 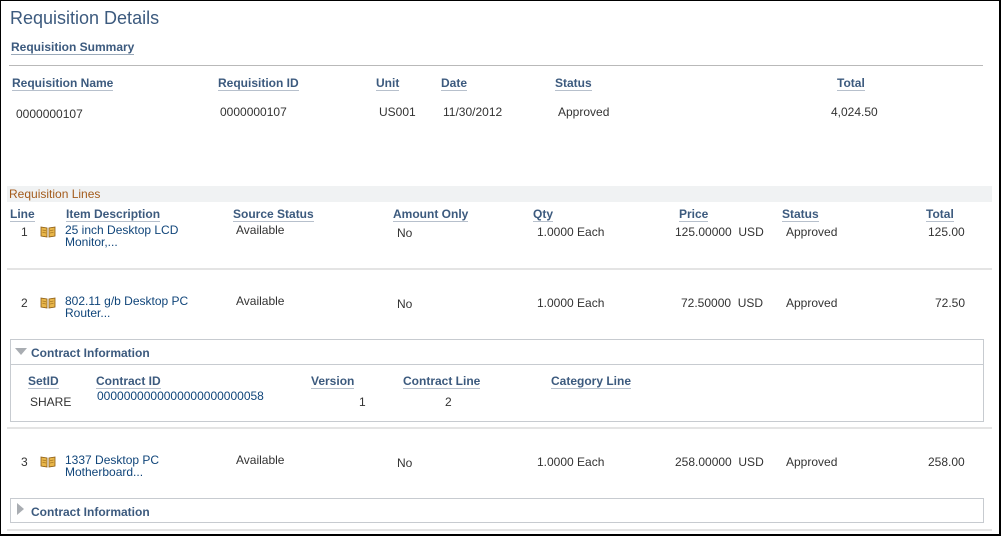 I want to click on contract-id-link: 0000000000000000000000058, so click(x=180, y=396).